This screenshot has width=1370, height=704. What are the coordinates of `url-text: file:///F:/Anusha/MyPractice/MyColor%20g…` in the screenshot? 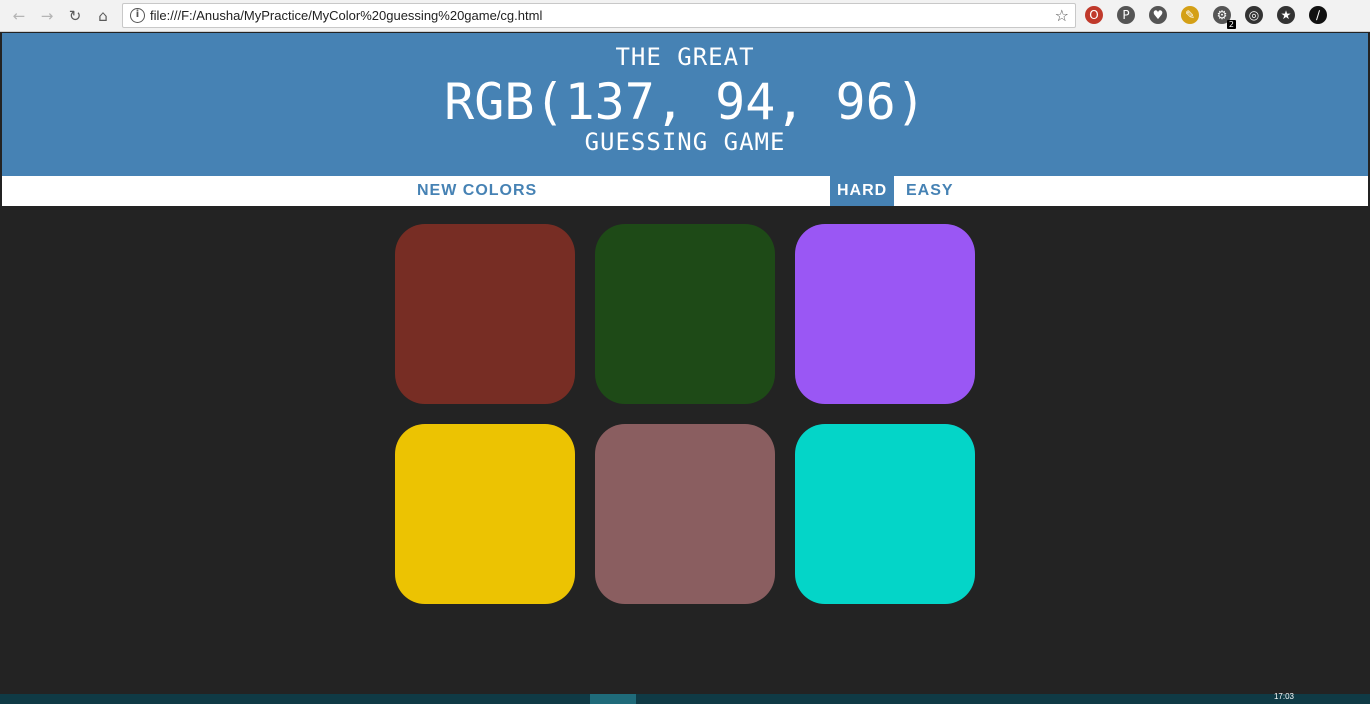 It's located at (346, 15).